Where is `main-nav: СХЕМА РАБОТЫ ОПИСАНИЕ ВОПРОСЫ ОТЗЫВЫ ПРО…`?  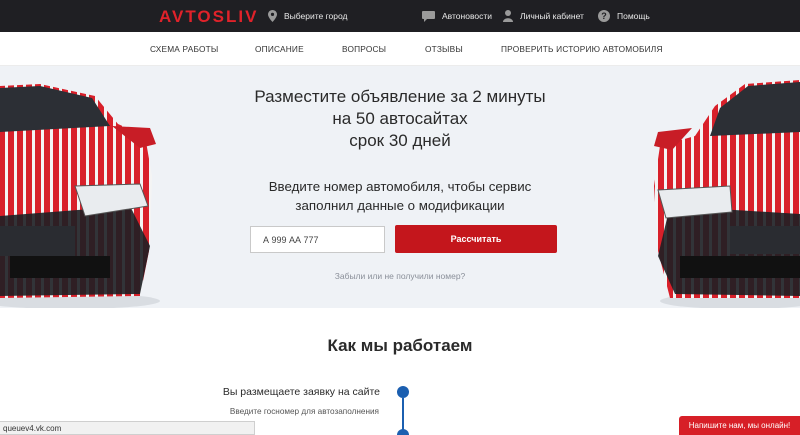 main-nav: СХЕМА РАБОТЫ ОПИСАНИЕ ВОПРОСЫ ОТЗЫВЫ ПРО… is located at coordinates (400, 49).